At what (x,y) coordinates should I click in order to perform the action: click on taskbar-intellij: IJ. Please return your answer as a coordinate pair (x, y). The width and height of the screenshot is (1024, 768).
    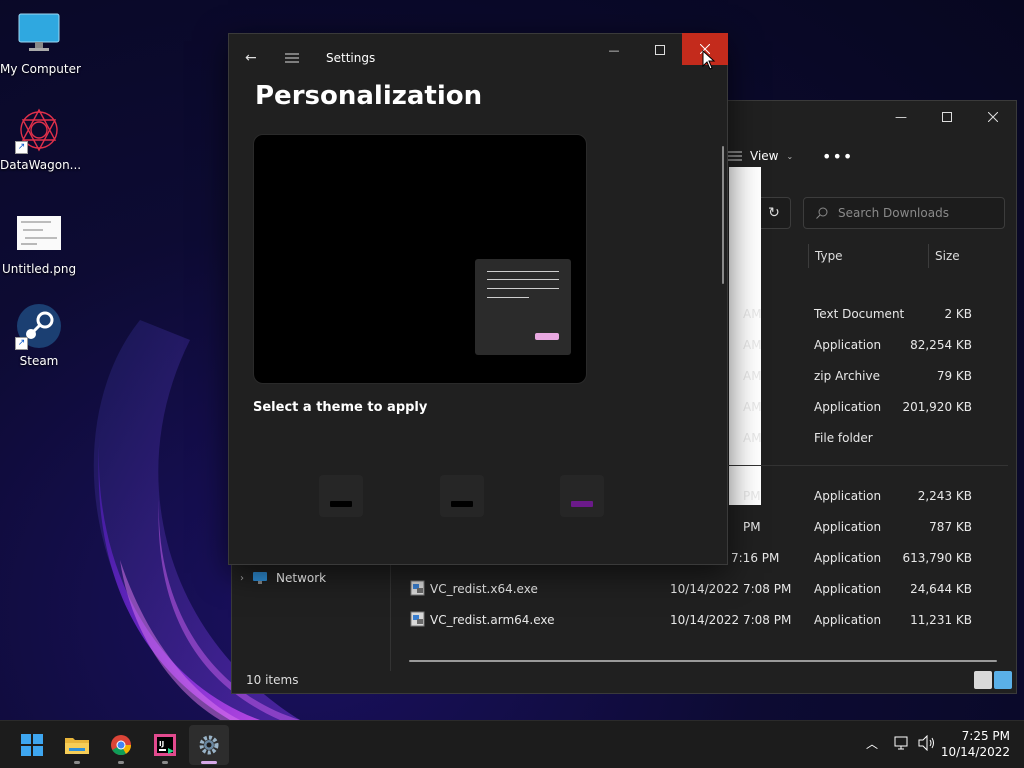
    Looking at the image, I should click on (165, 745).